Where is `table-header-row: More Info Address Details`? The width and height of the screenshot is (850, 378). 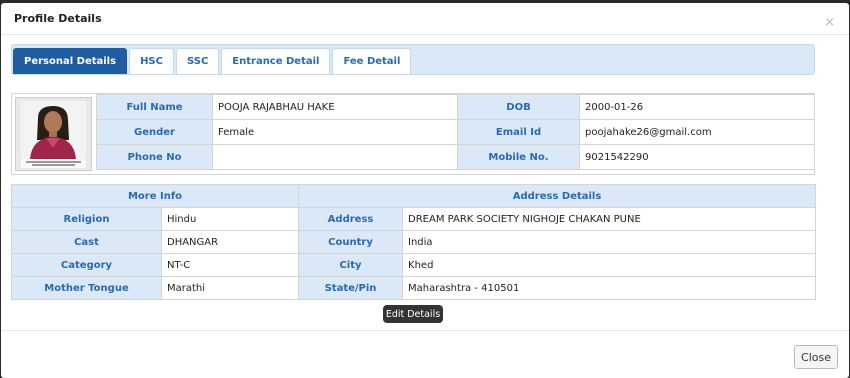
table-header-row: More Info Address Details is located at coordinates (413, 196).